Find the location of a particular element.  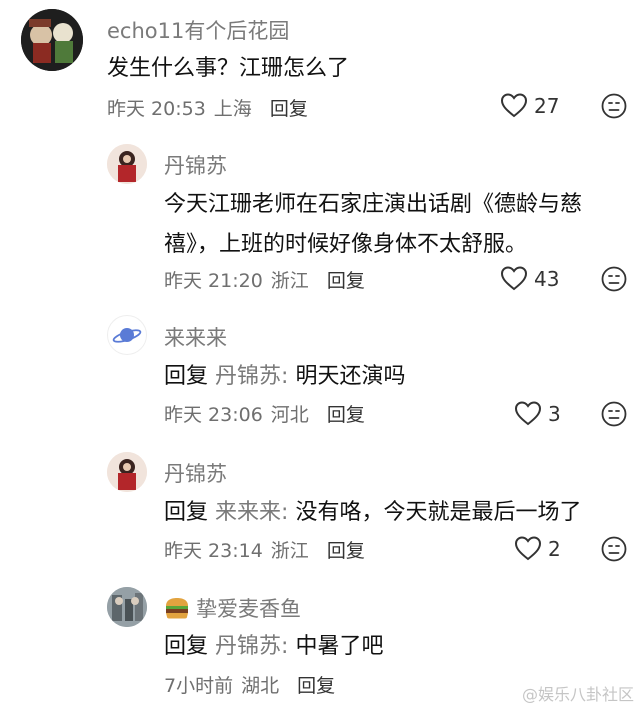

comment-meta: 昨天 20:53 上海 回复 is located at coordinates (211, 107).